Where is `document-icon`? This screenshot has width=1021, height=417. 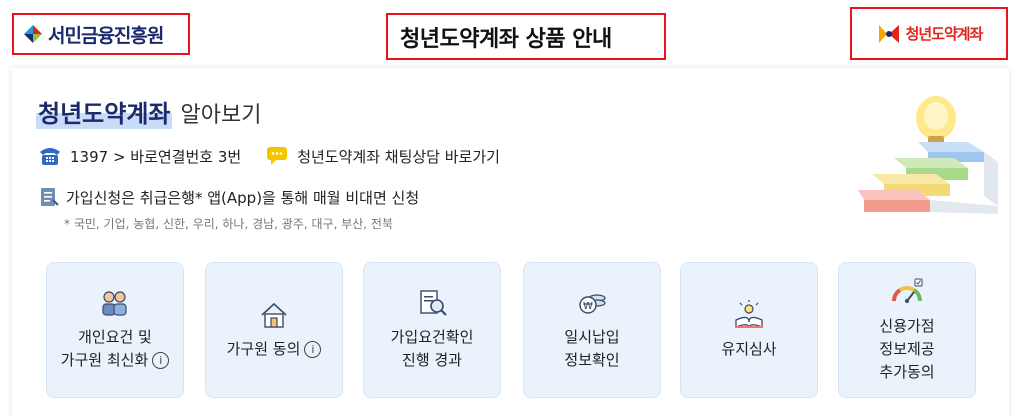 document-icon is located at coordinates (50, 197).